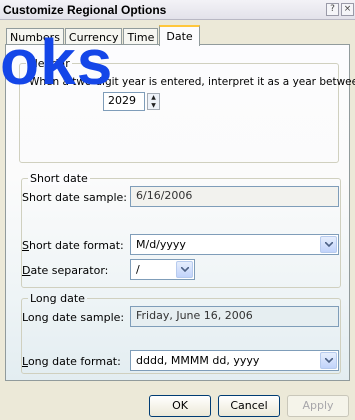 The height and width of the screenshot is (420, 355). Describe the element at coordinates (347, 9) in the screenshot. I see `close-button: ×` at that location.